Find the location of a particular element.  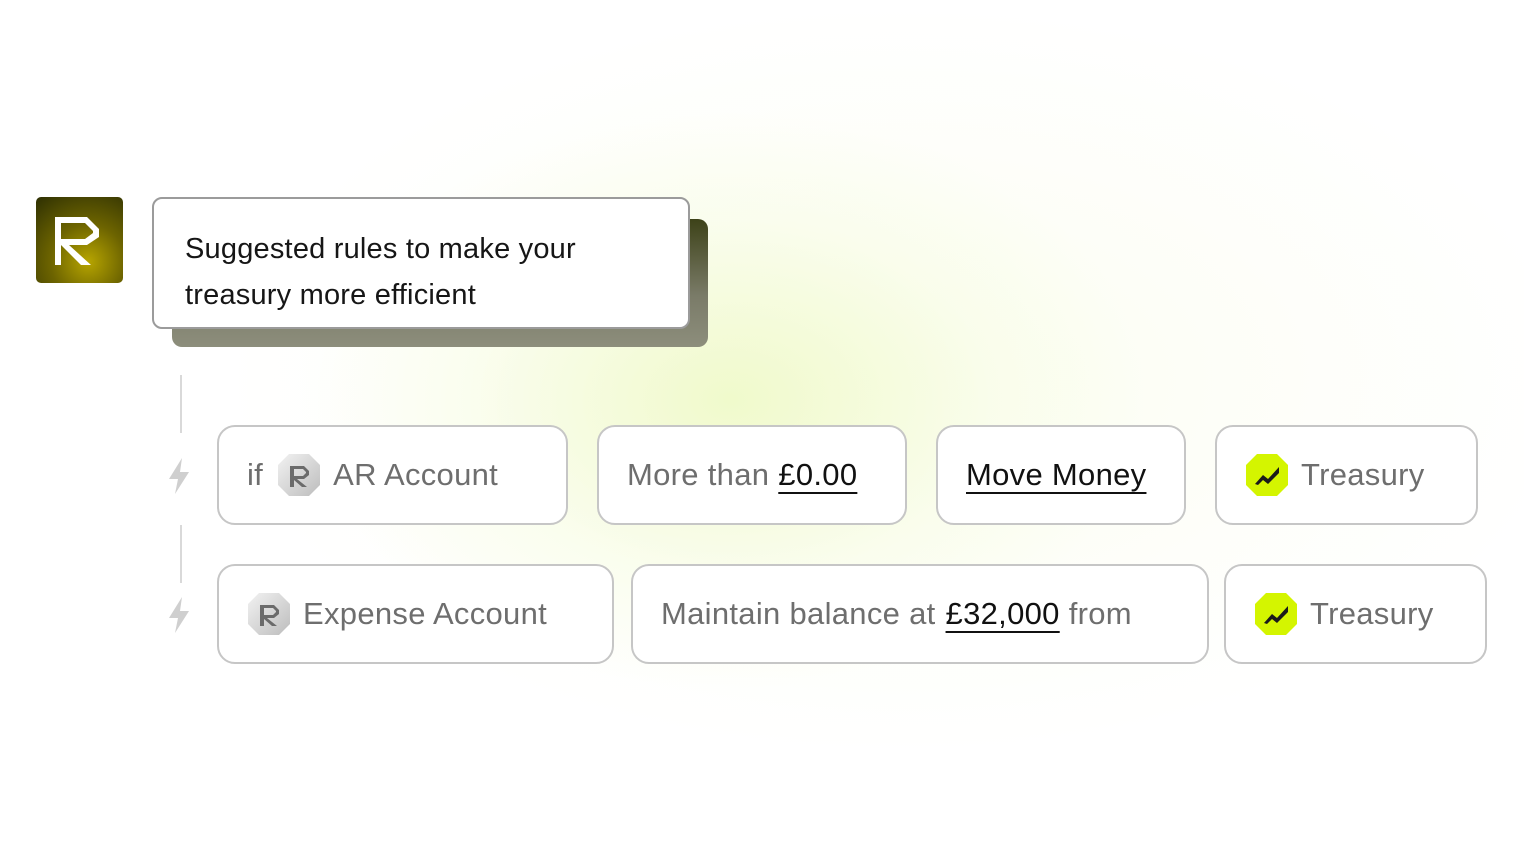

condition-text: More than is located at coordinates (698, 474).